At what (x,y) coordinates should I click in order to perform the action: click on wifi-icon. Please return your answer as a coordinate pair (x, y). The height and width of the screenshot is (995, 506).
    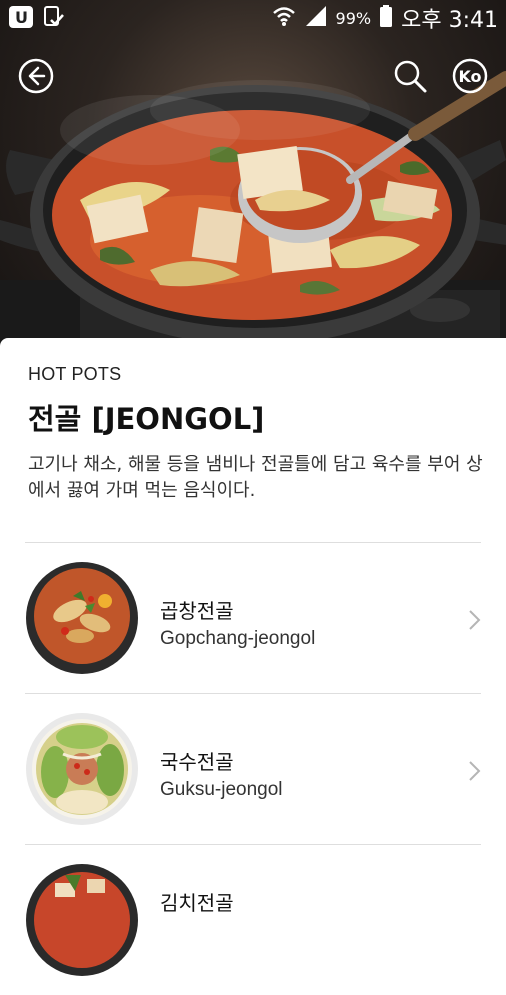
    Looking at the image, I should click on (284, 18).